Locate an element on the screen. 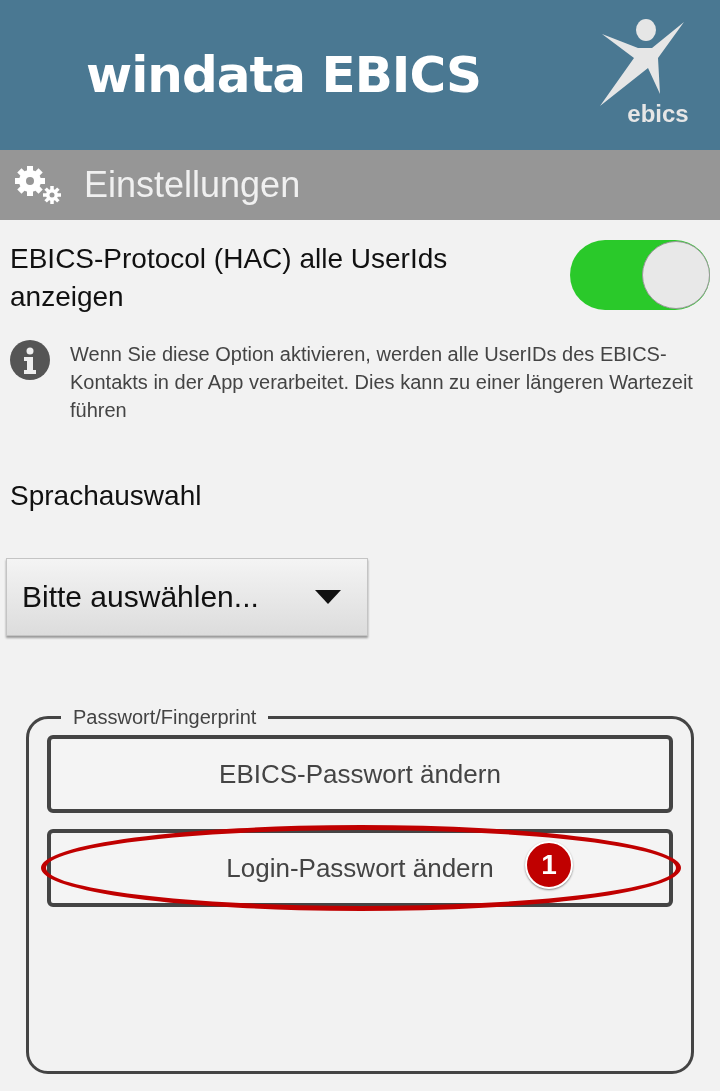 The height and width of the screenshot is (1091, 720). gears-icon is located at coordinates (39, 185).